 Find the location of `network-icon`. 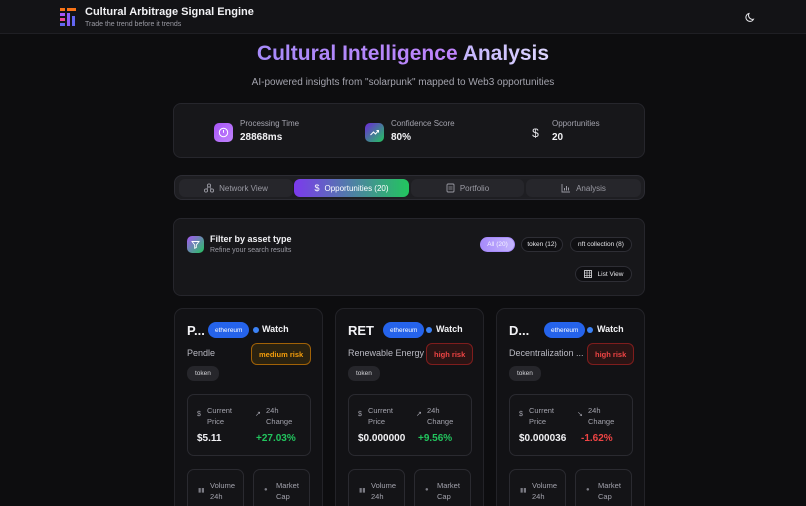

network-icon is located at coordinates (209, 188).